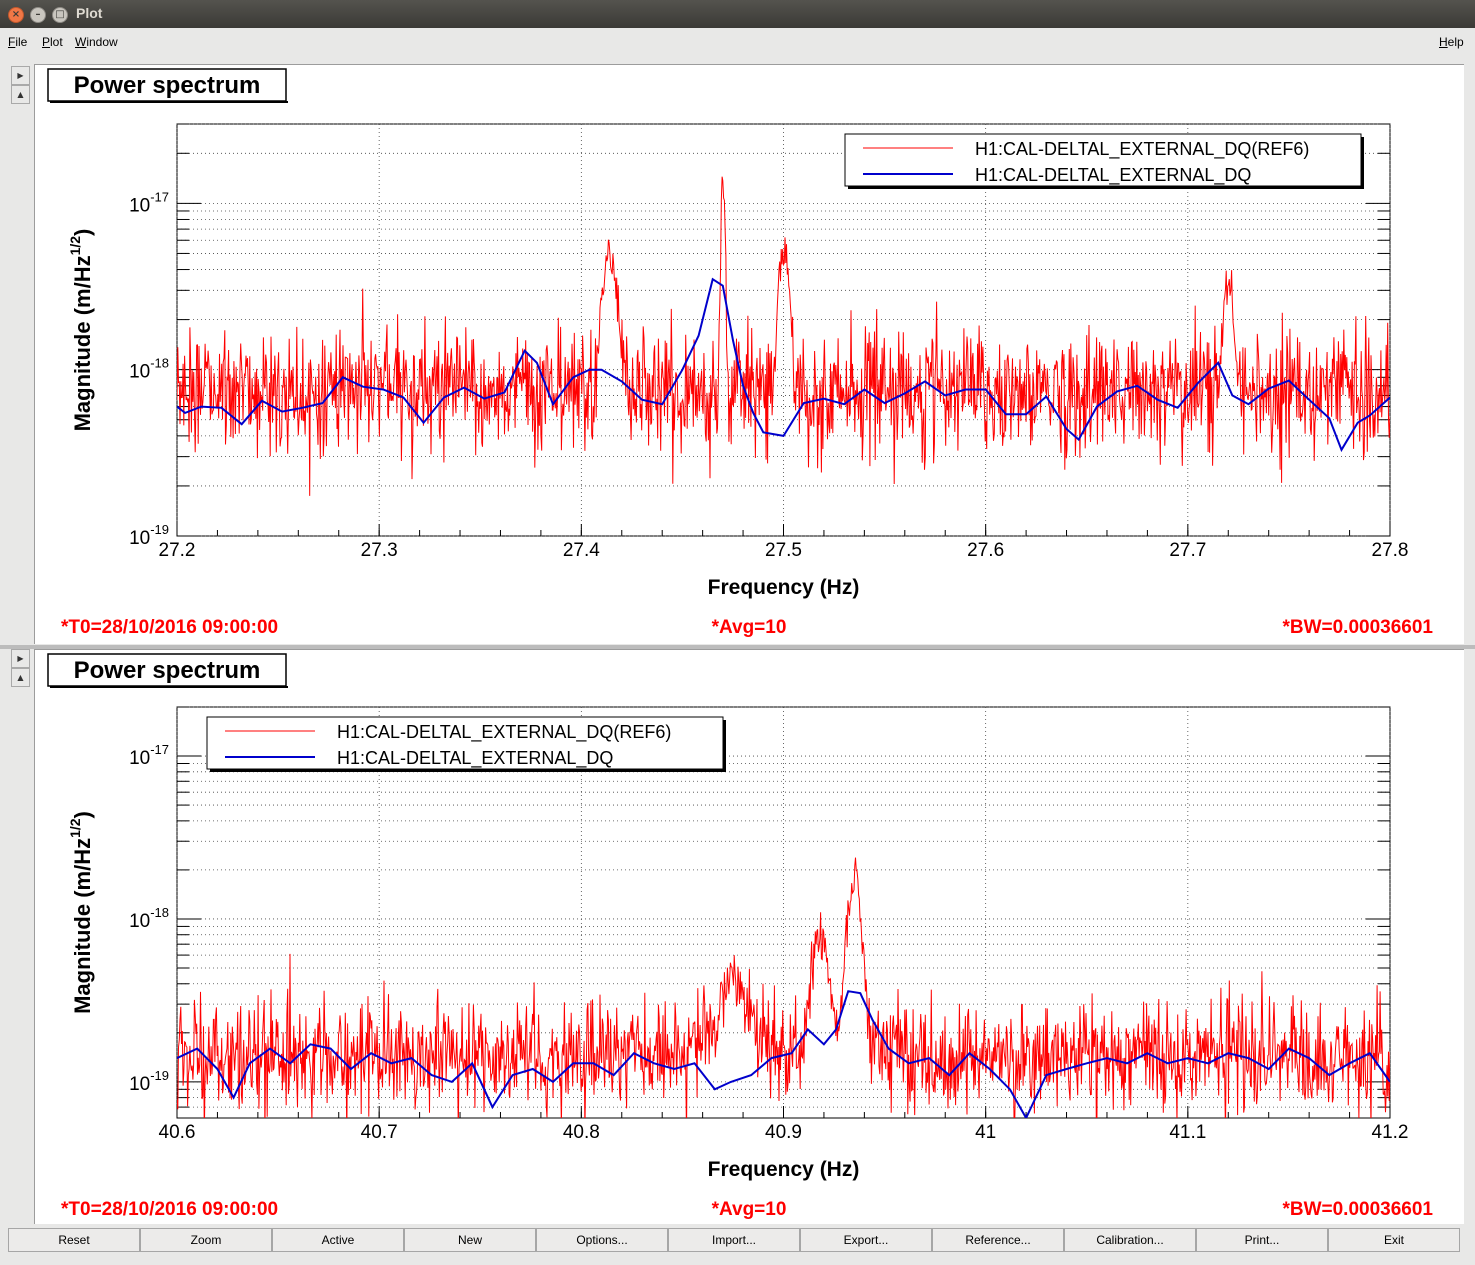 The height and width of the screenshot is (1265, 1475). I want to click on collapse-pane-2-button: ▲, so click(20, 677).